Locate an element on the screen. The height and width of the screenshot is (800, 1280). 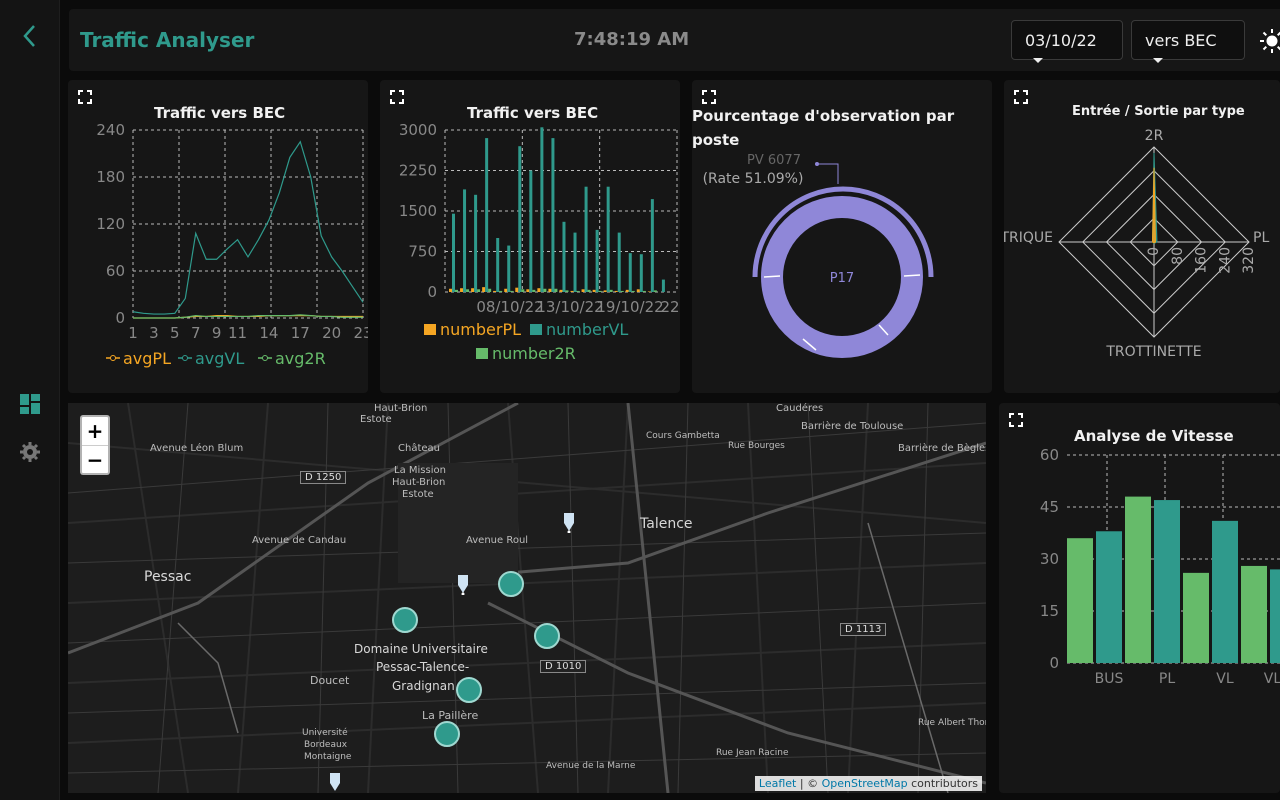
map-label: Talence is located at coordinates (666, 524).